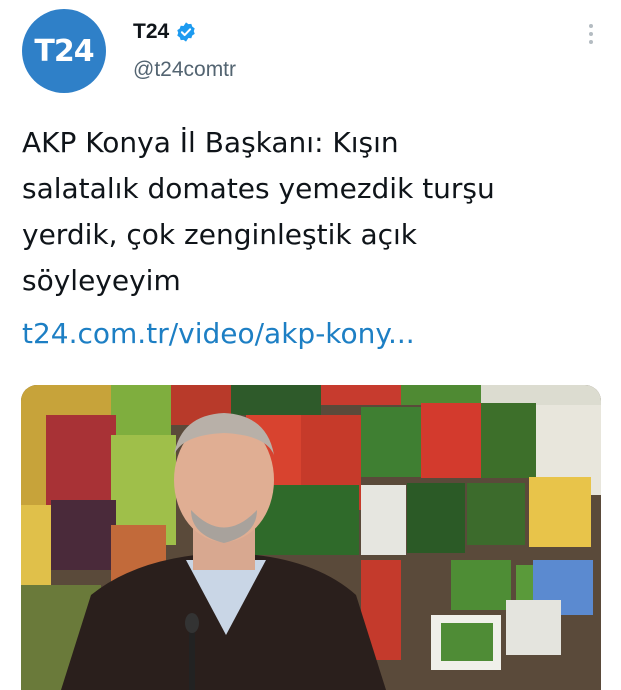 The height and width of the screenshot is (690, 621). I want to click on avatar: T24, so click(64, 51).